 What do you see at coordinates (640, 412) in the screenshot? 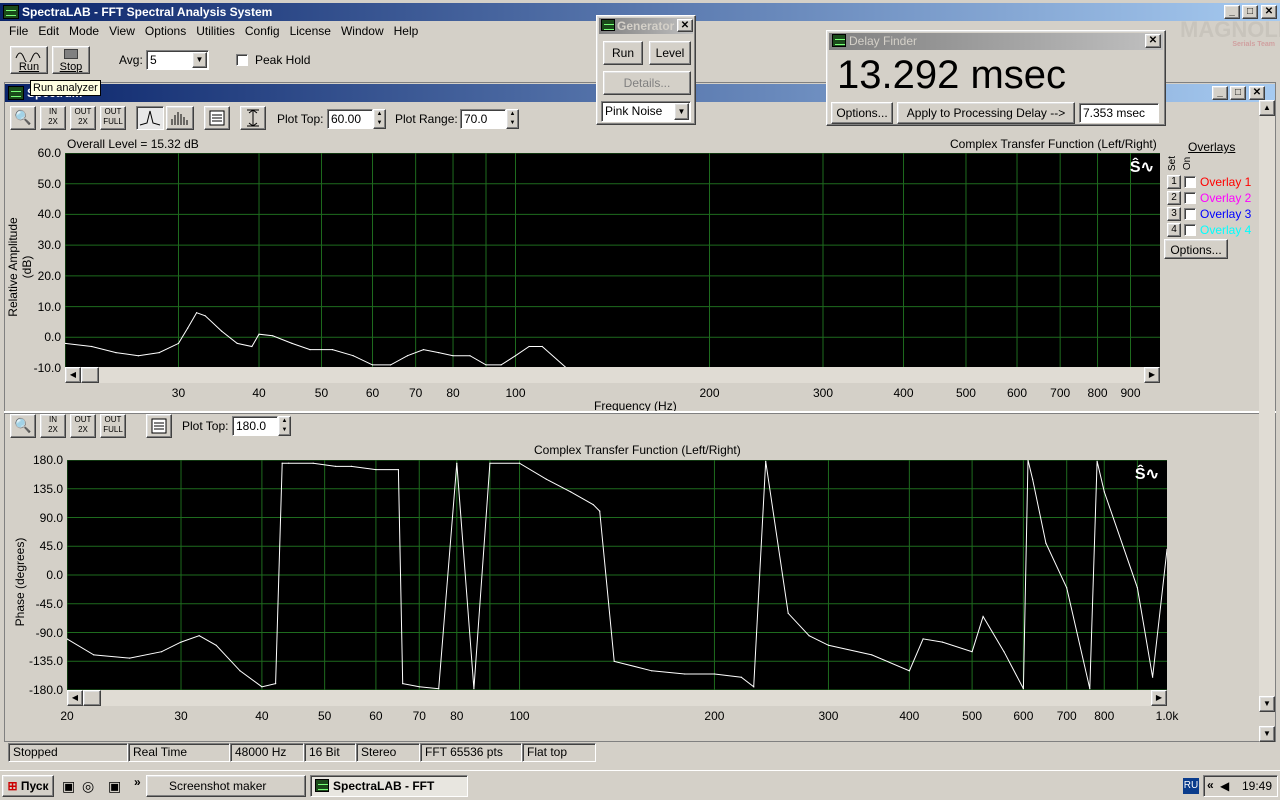
I see `pane-splitter` at bounding box center [640, 412].